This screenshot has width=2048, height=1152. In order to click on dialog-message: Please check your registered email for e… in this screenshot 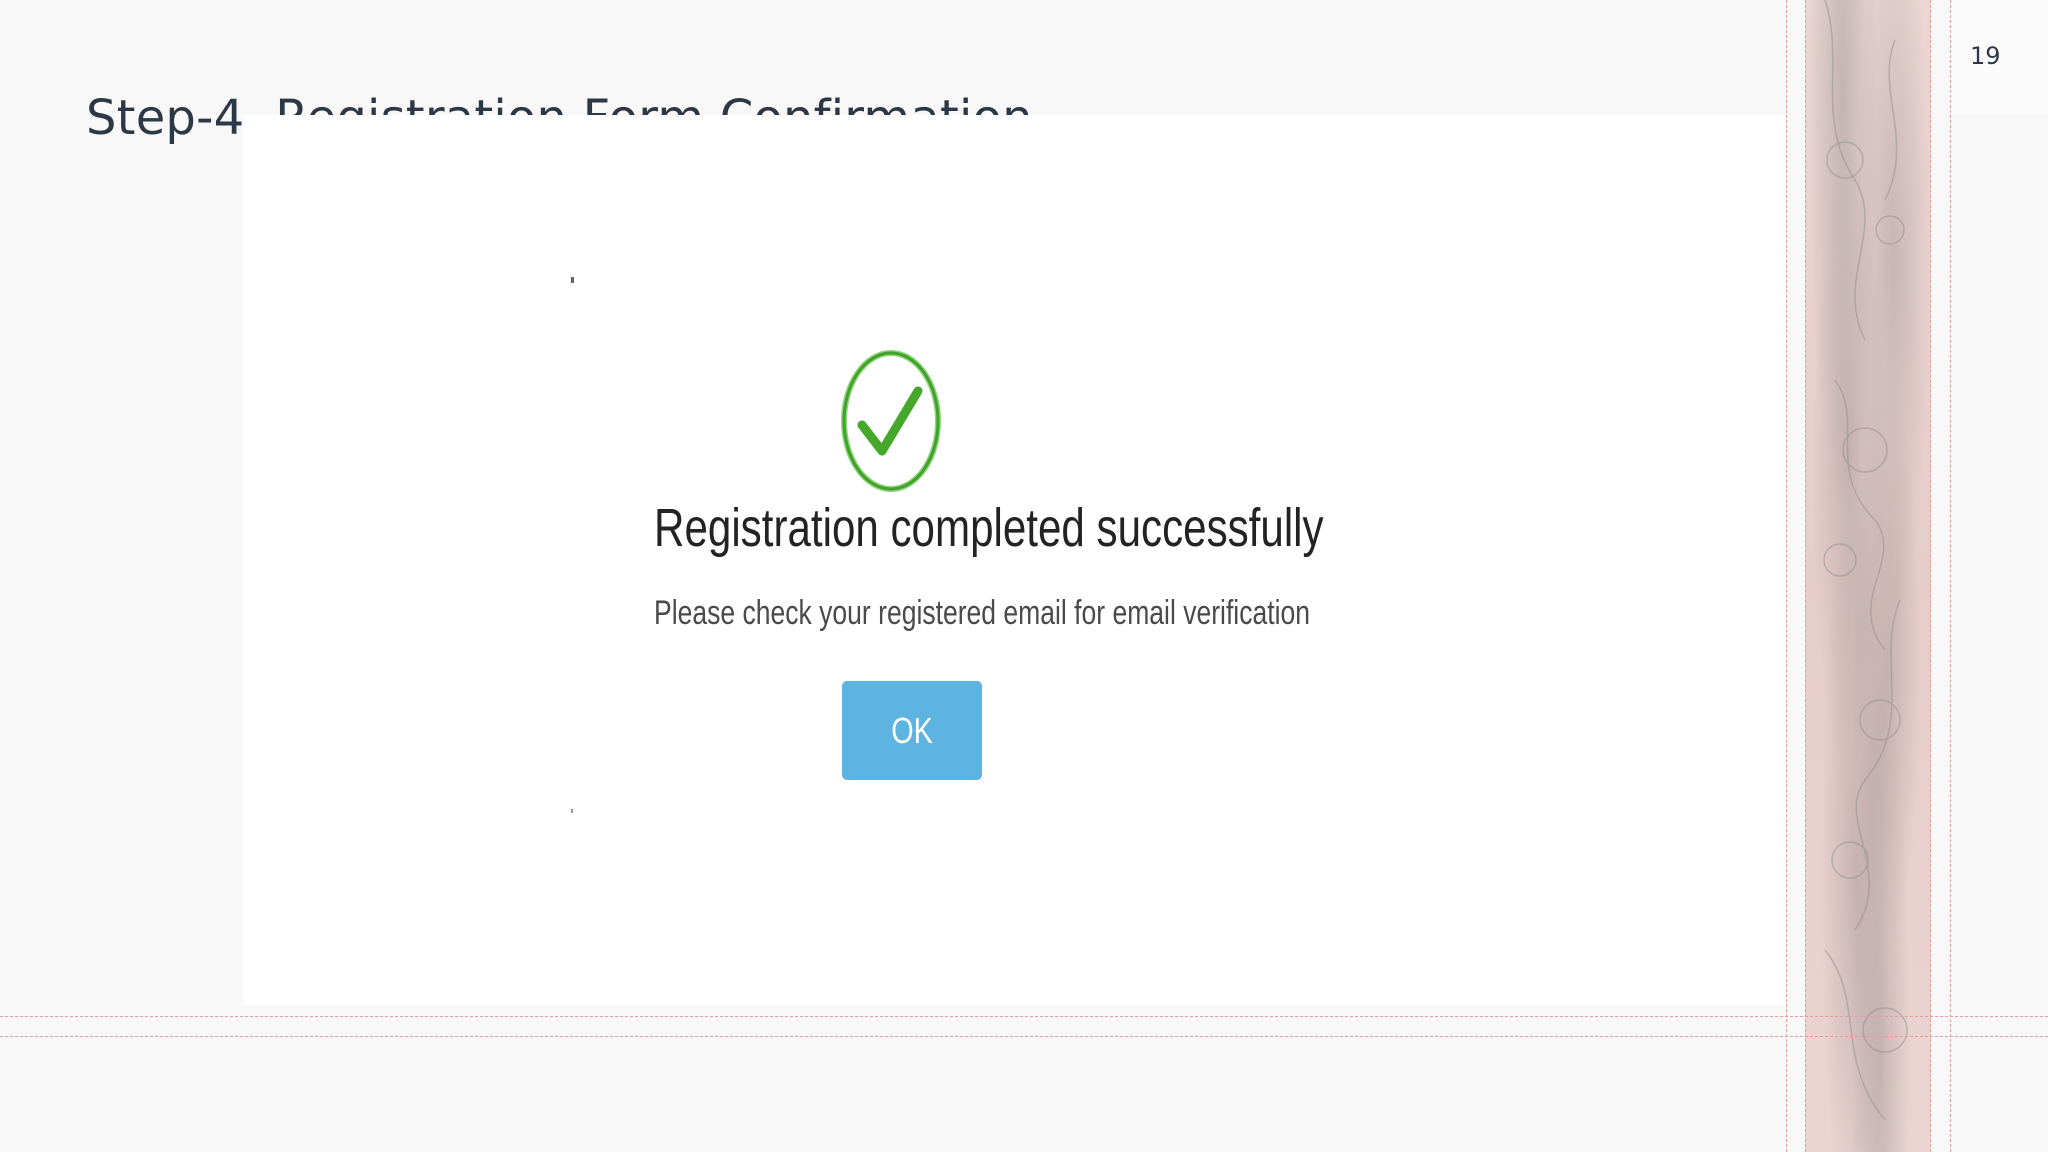, I will do `click(982, 613)`.